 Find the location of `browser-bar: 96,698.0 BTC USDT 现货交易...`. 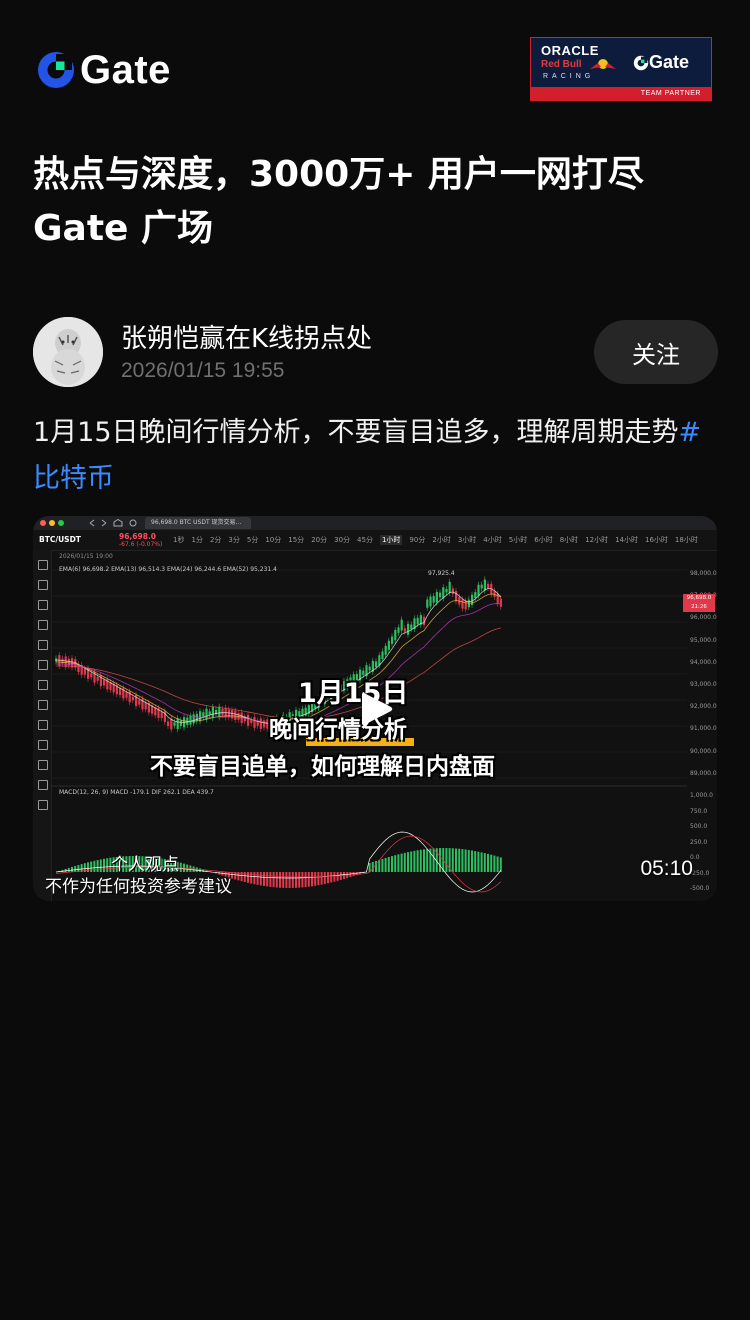

browser-bar: 96,698.0 BTC USDT 现货交易... is located at coordinates (375, 523).